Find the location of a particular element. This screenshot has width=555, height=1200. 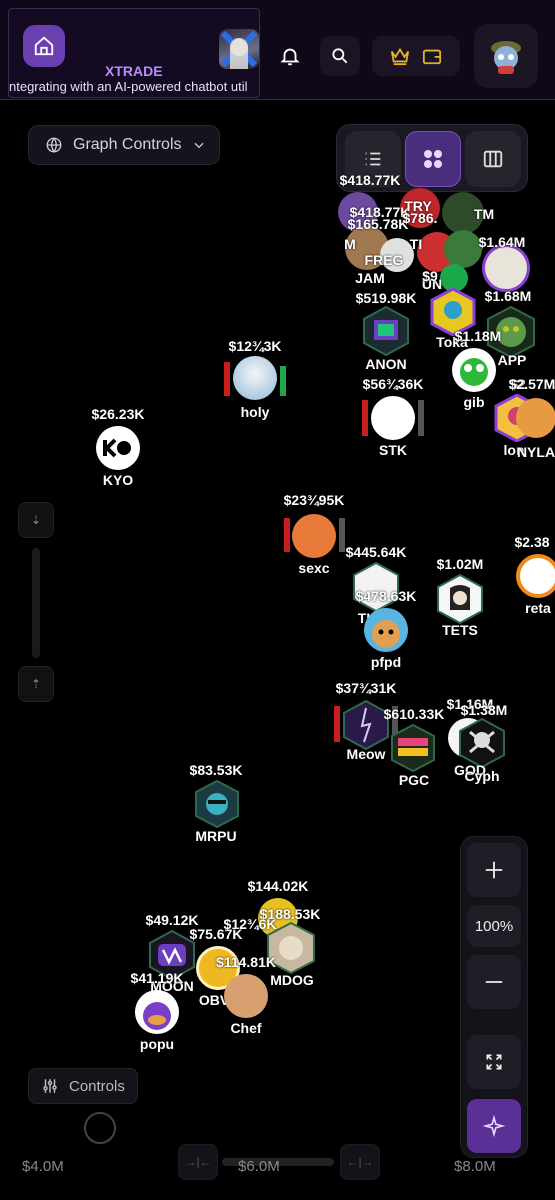

token-mcap: $9 is located at coordinates (430, 276).